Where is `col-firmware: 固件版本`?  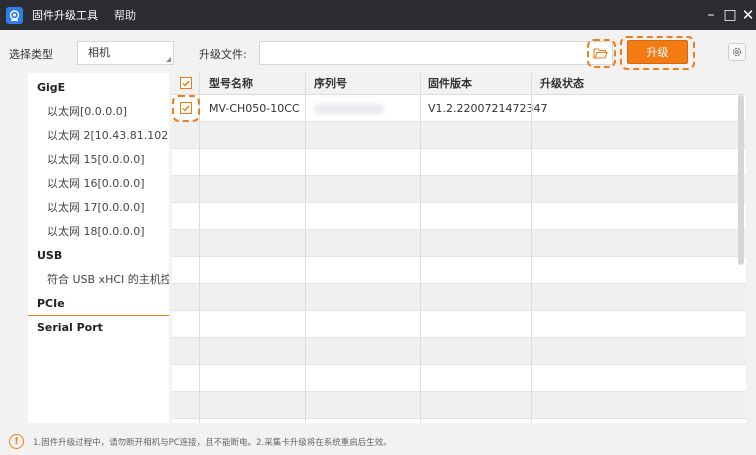 col-firmware: 固件版本 is located at coordinates (450, 84).